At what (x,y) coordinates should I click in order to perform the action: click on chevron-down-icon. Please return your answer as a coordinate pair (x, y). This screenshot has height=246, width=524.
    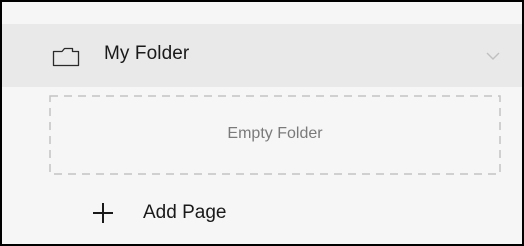
    Looking at the image, I should click on (493, 55).